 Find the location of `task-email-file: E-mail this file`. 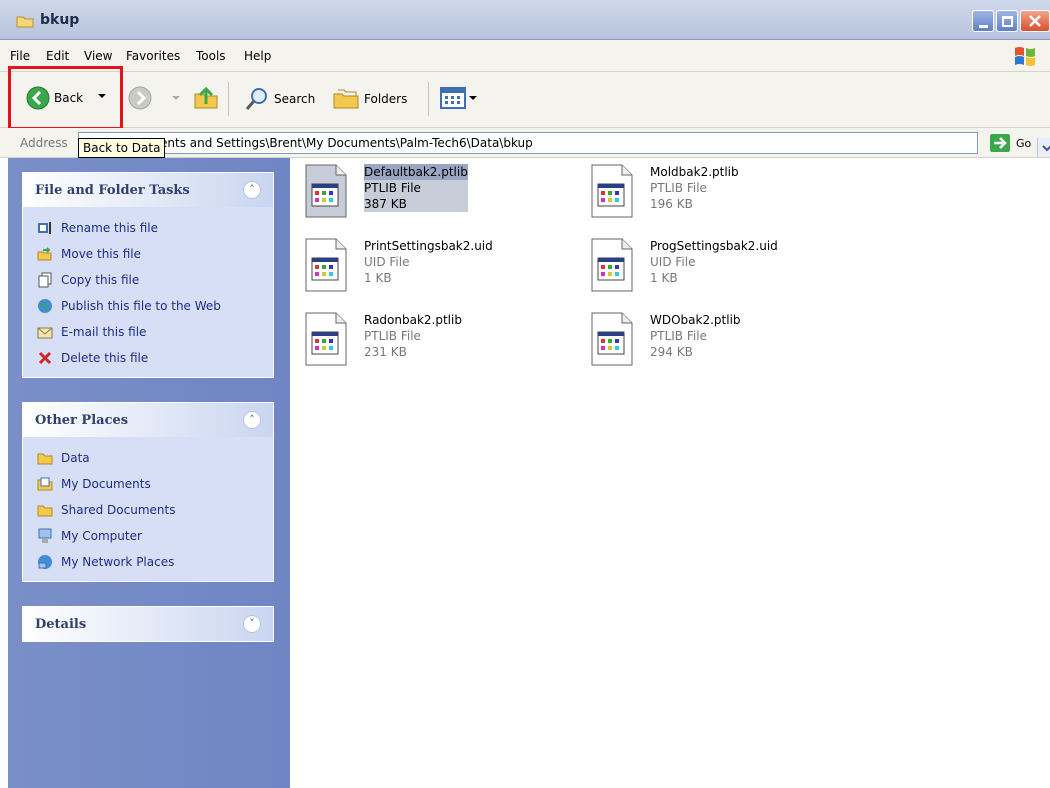

task-email-file: E-mail this file is located at coordinates (155, 332).